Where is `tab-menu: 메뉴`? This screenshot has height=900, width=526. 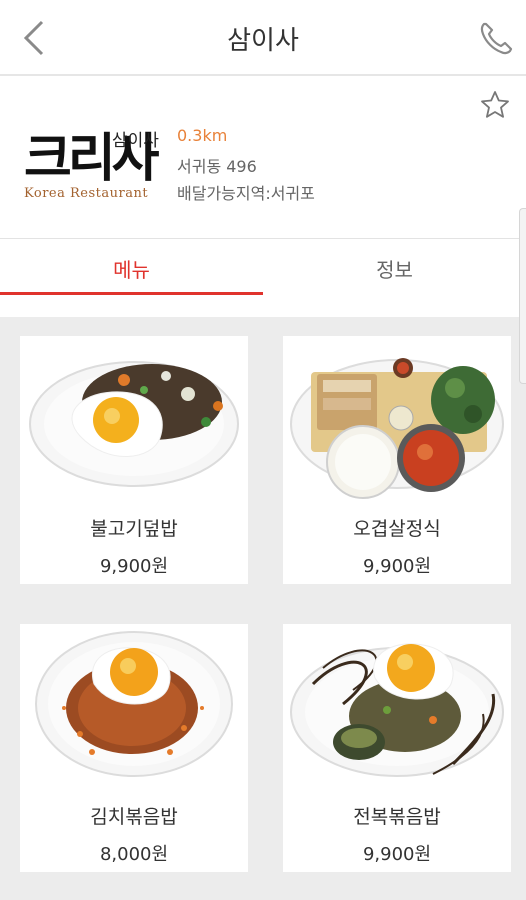
tab-menu: 메뉴 is located at coordinates (131, 267).